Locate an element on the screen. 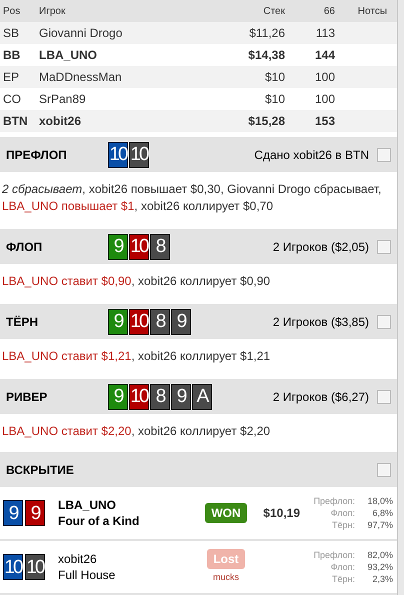 This screenshot has height=595, width=404. result-badge: WON is located at coordinates (226, 513).